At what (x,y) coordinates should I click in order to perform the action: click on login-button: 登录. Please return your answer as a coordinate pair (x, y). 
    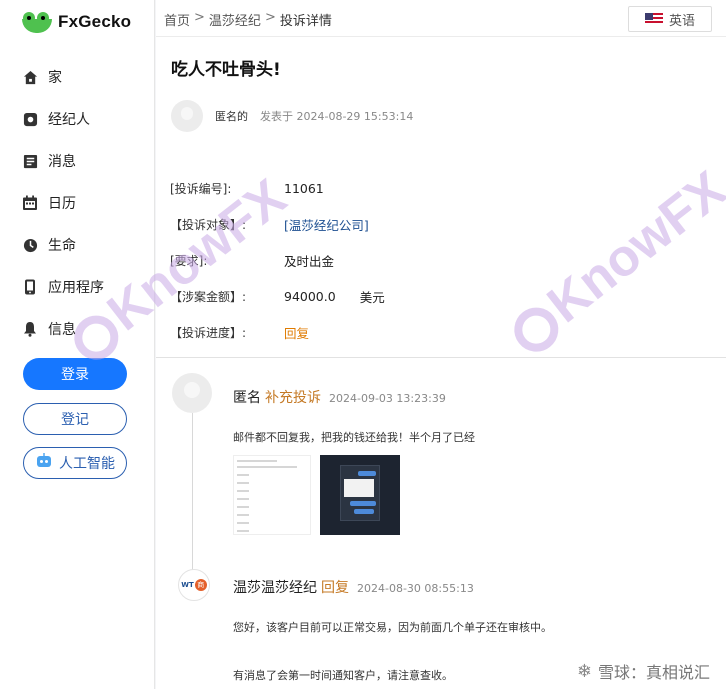
    Looking at the image, I should click on (75, 374).